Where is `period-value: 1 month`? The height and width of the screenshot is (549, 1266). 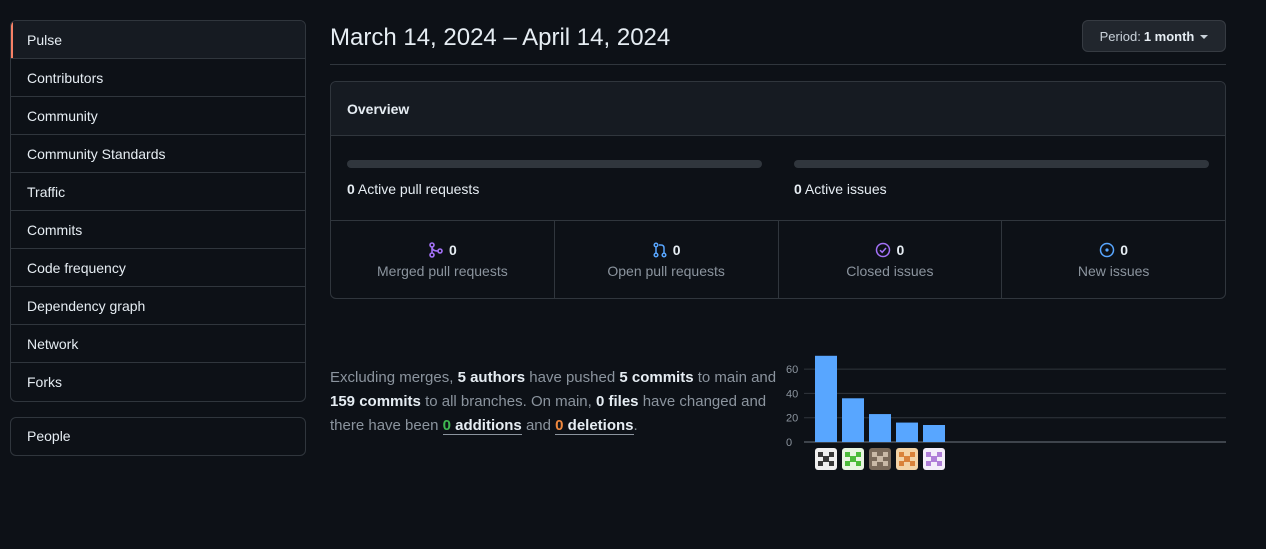
period-value: 1 month is located at coordinates (1169, 36).